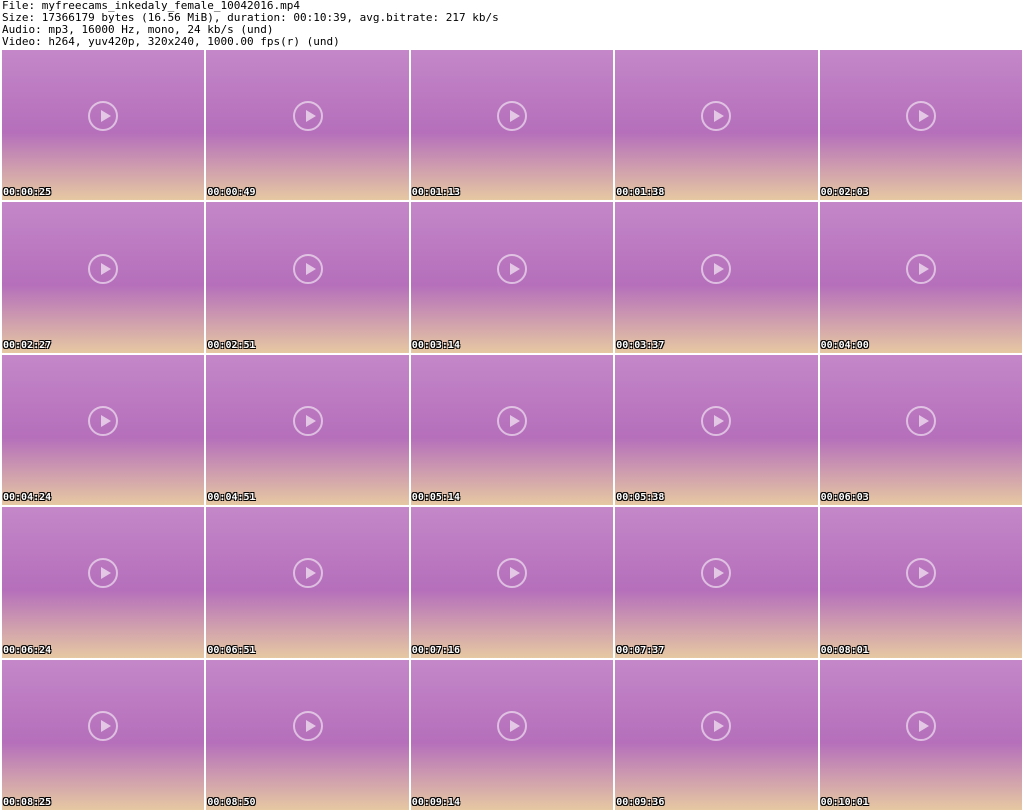 The height and width of the screenshot is (811, 1024). I want to click on thumbnail-timestamp: 00:02:51, so click(231, 345).